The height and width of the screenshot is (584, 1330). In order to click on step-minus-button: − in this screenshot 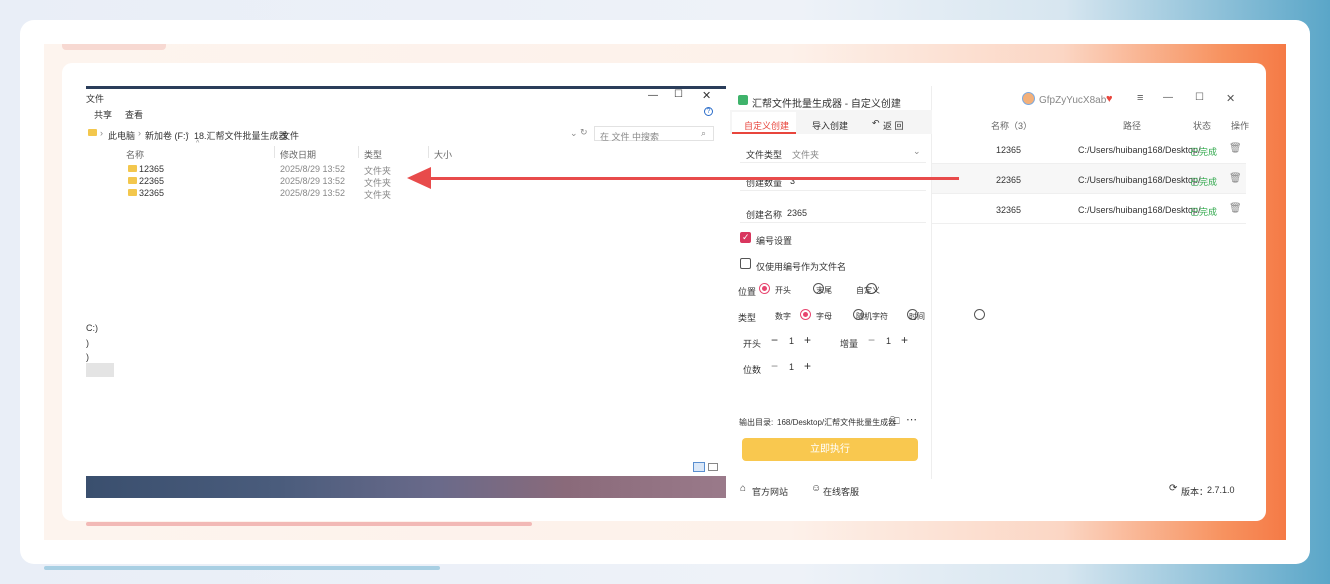, I will do `click(871, 340)`.